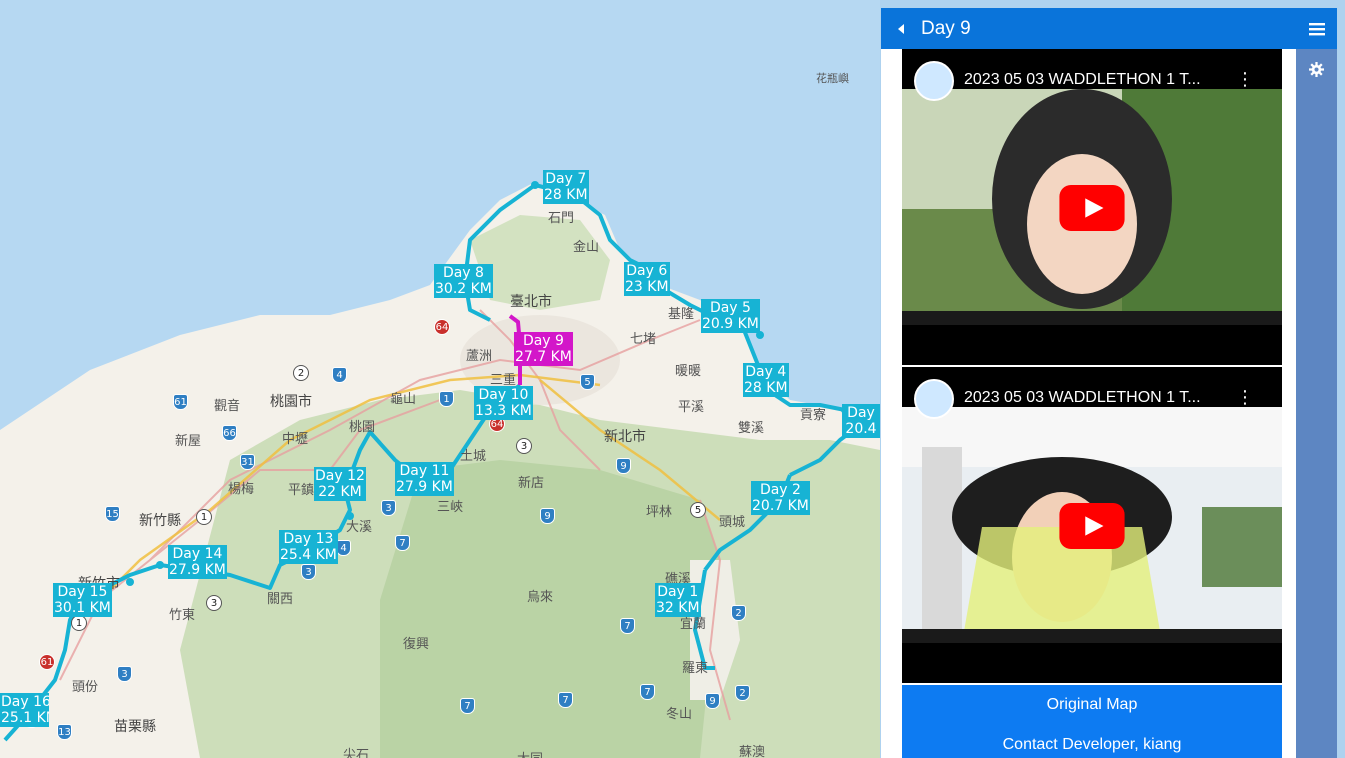 This screenshot has width=1345, height=758. I want to click on day-label-5: Day 5 20.9 KM, so click(730, 316).